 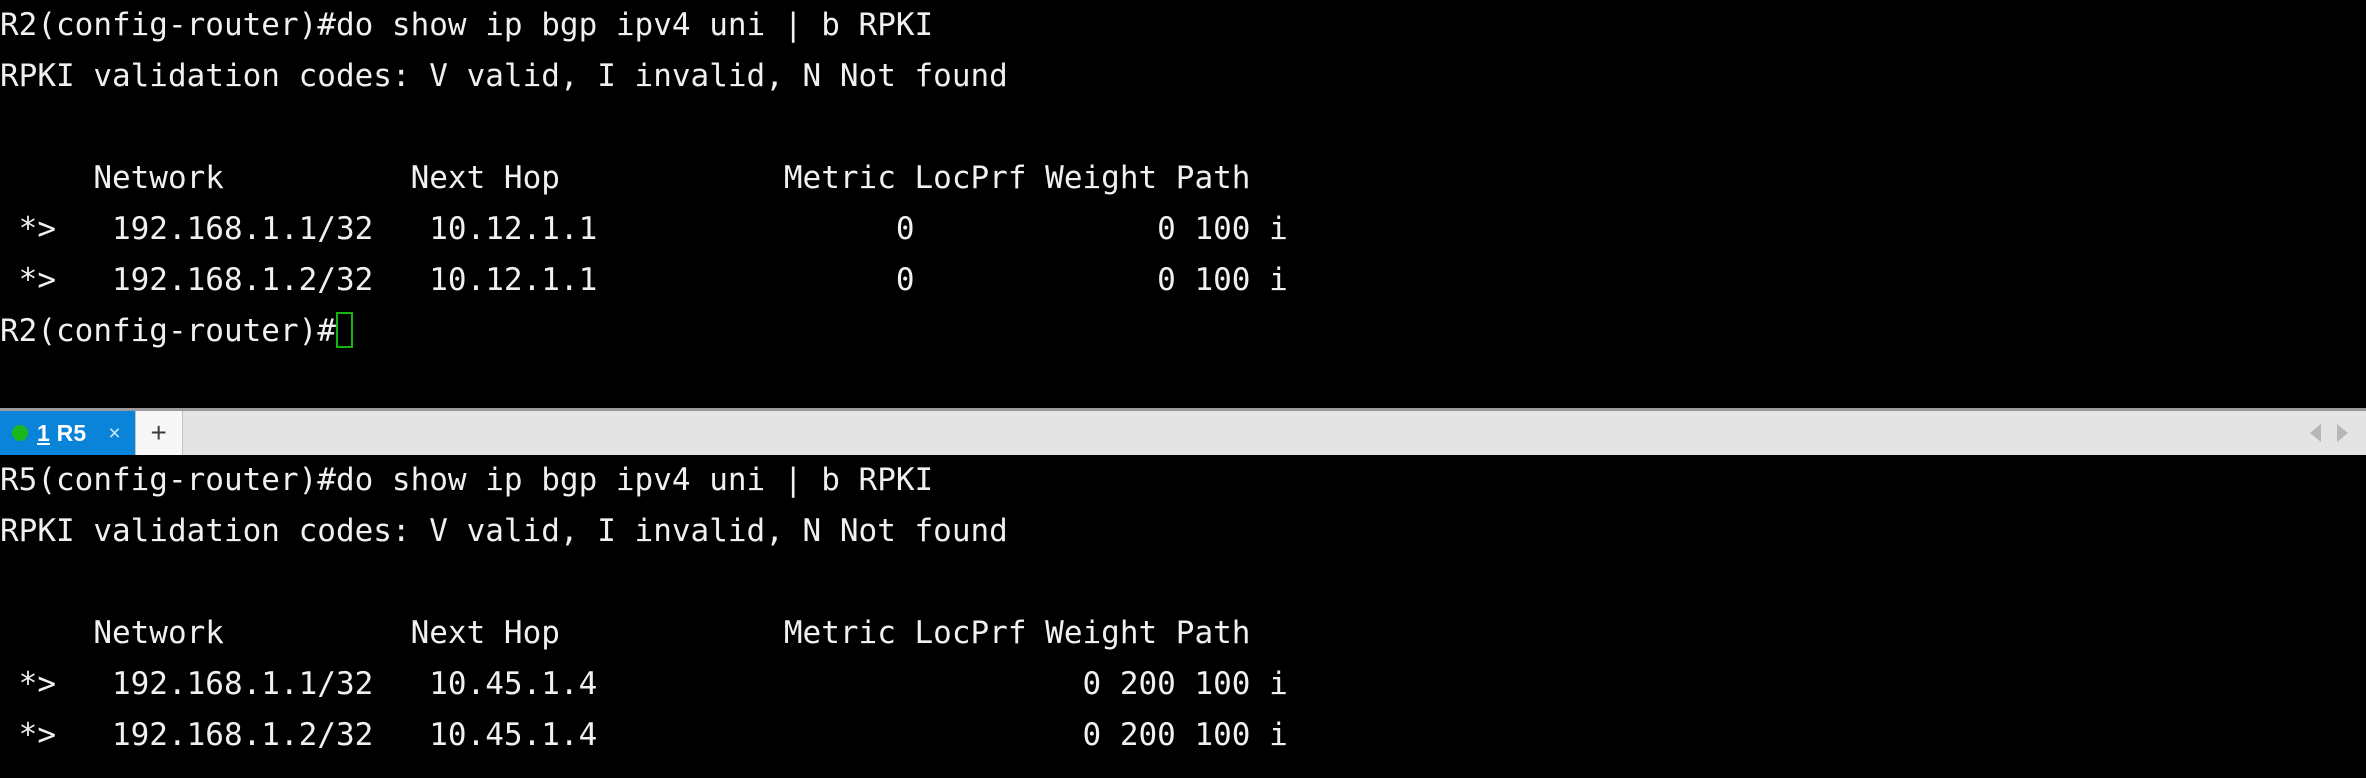 I want to click on scroll-left-icon, so click(x=2315, y=433).